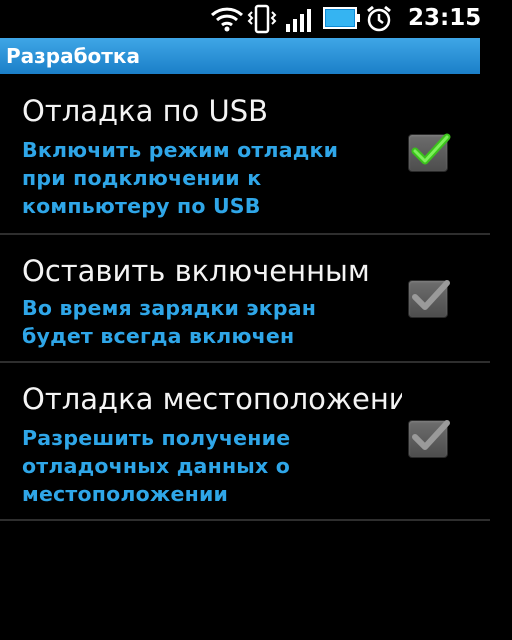 The width and height of the screenshot is (512, 640). Describe the element at coordinates (145, 111) in the screenshot. I see `pref-title: Отладка по USB` at that location.